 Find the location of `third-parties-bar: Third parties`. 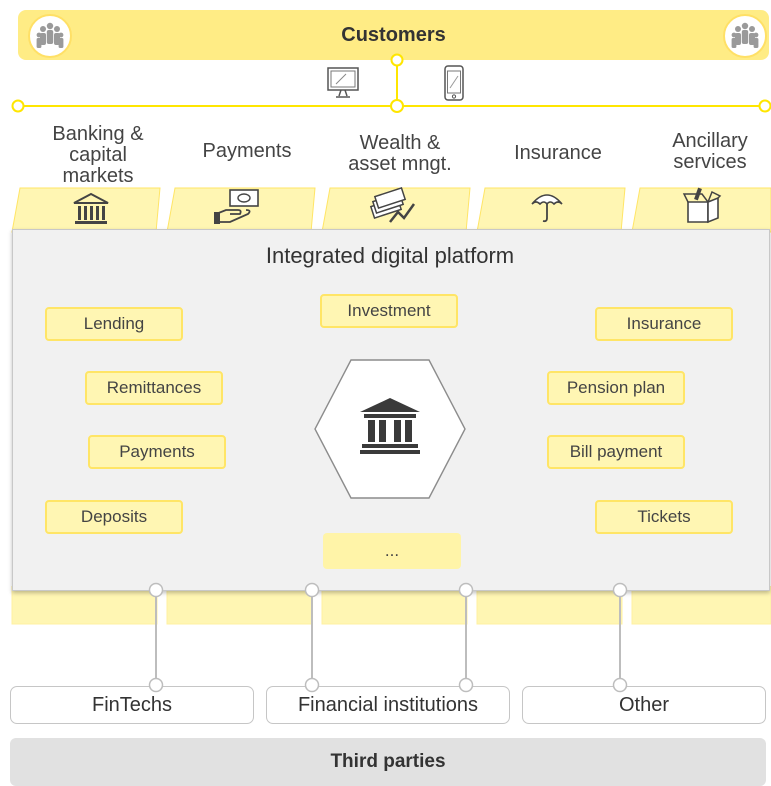

third-parties-bar: Third parties is located at coordinates (388, 762).